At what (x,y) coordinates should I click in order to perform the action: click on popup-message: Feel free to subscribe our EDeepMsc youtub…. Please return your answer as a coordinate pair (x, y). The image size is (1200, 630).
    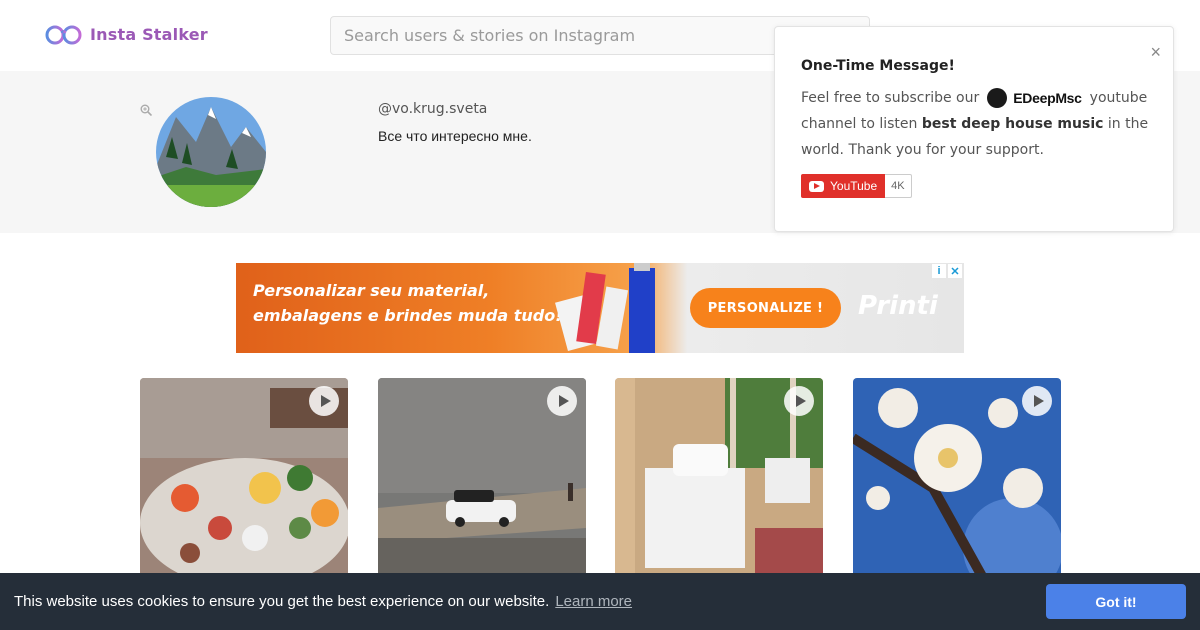
    Looking at the image, I should click on (977, 124).